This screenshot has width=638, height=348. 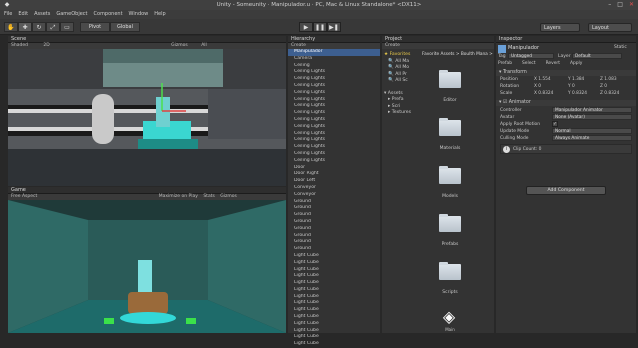 What do you see at coordinates (67, 27) in the screenshot?
I see `rect-tool-icon: ▭` at bounding box center [67, 27].